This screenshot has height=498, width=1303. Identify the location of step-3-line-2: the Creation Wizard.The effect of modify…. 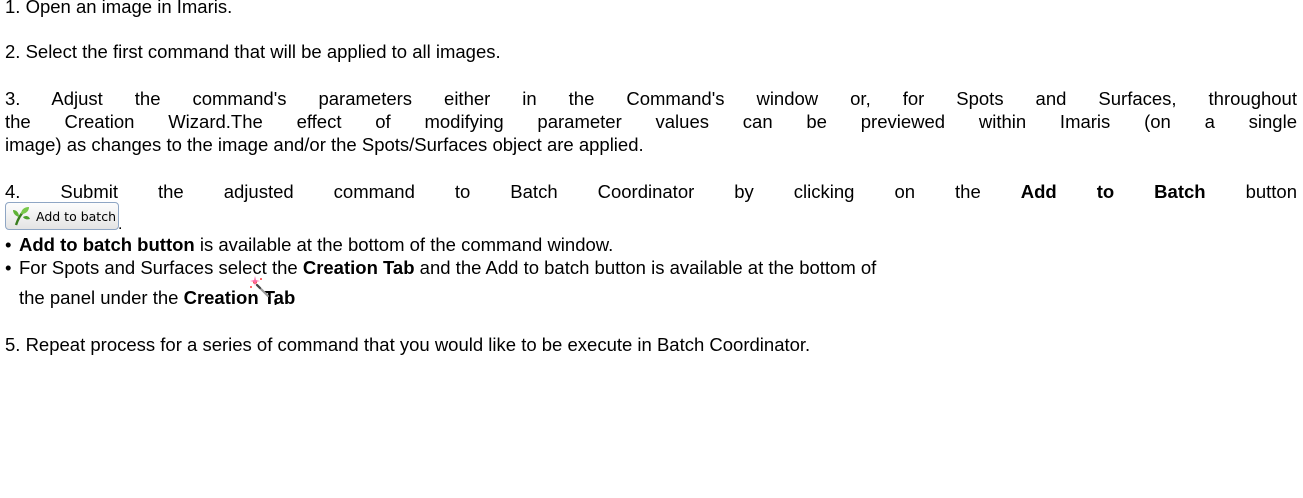
(651, 121).